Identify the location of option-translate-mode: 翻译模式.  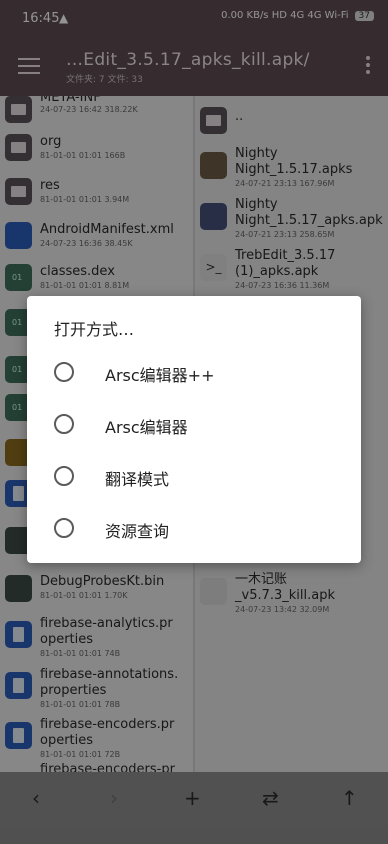
(194, 478).